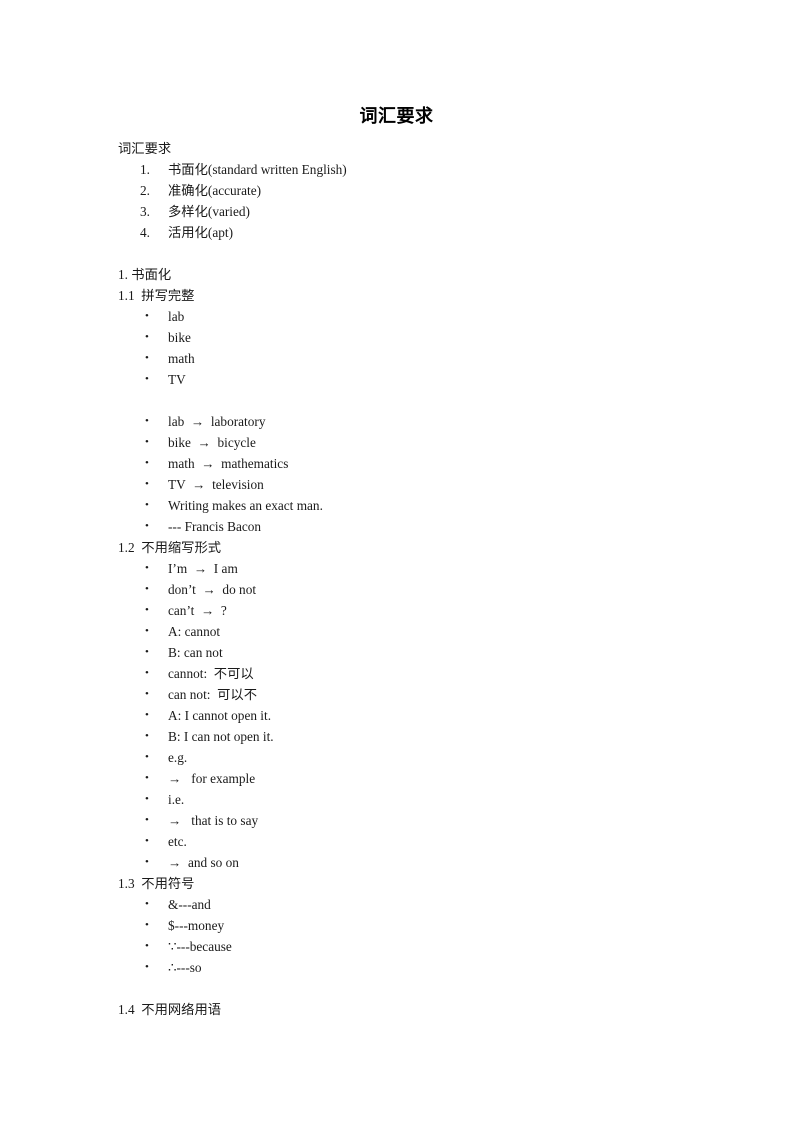 Image resolution: width=793 pixels, height=1122 pixels. I want to click on list-item-label: math, so click(181, 358).